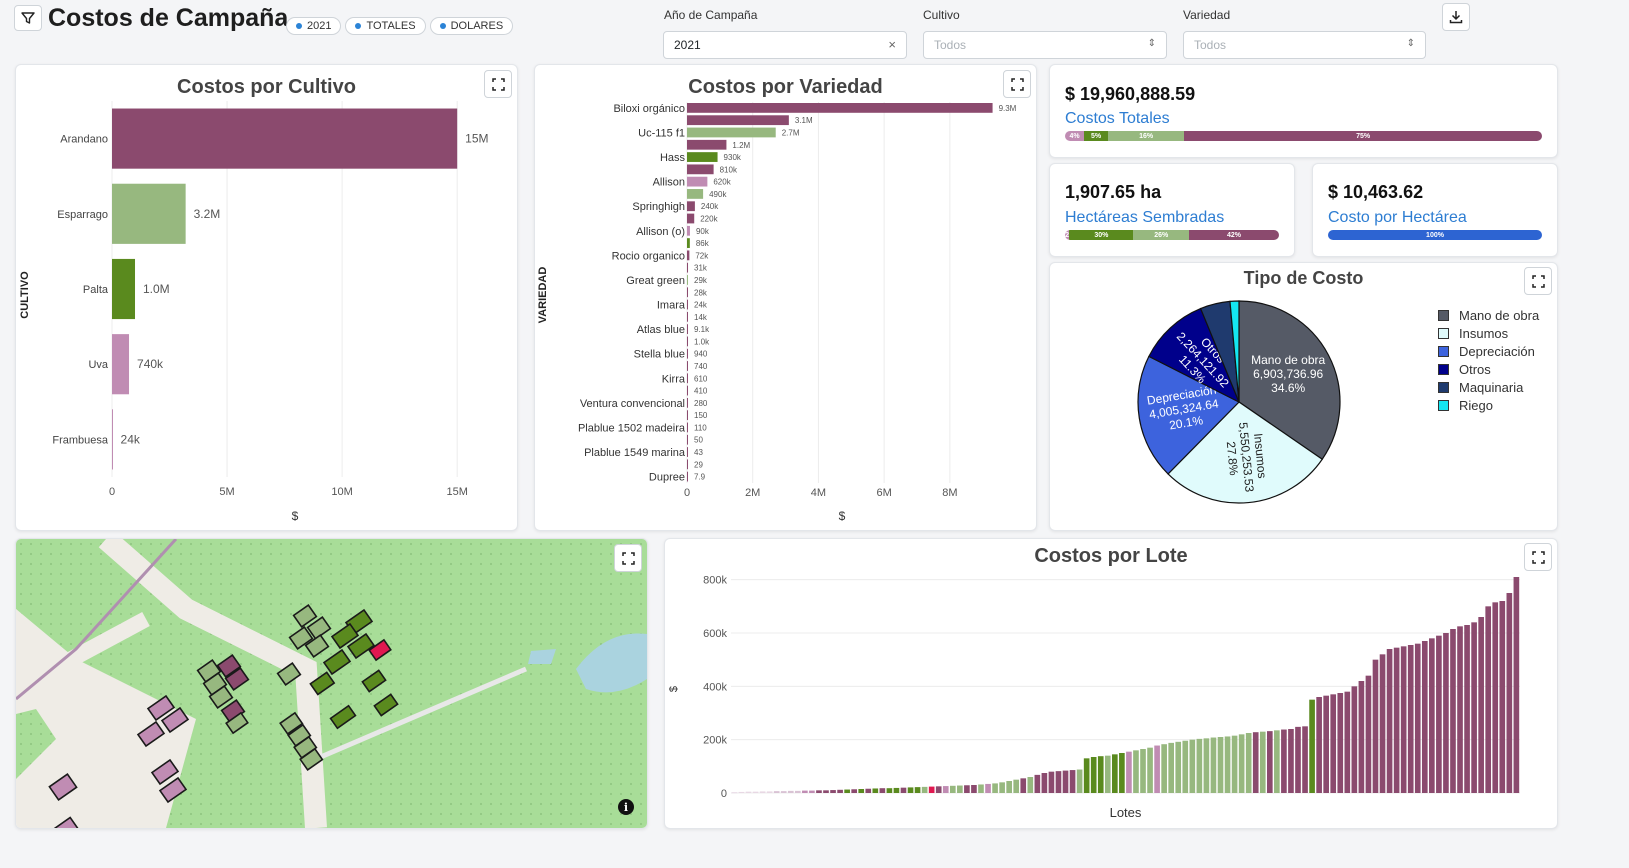 This screenshot has height=868, width=1629. Describe the element at coordinates (331, 683) in the screenshot. I see `lotes-map` at that location.